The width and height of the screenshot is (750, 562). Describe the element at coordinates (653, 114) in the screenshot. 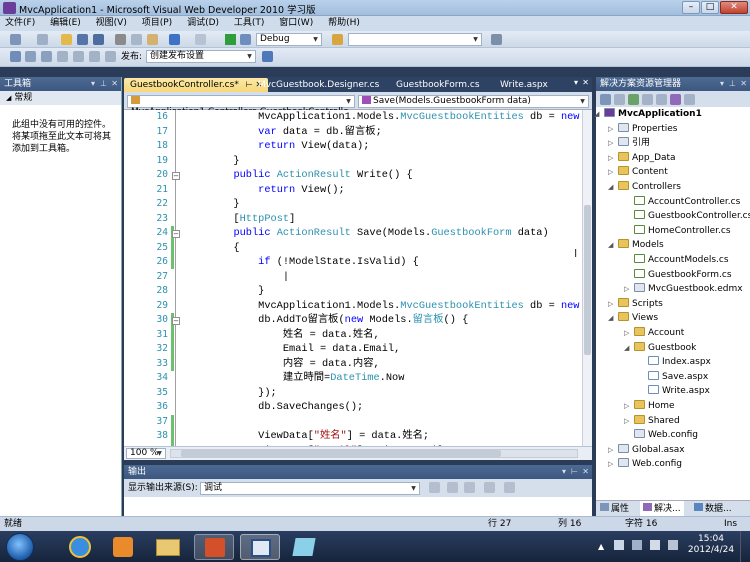

I see `tree-item: MvcApplication1` at that location.